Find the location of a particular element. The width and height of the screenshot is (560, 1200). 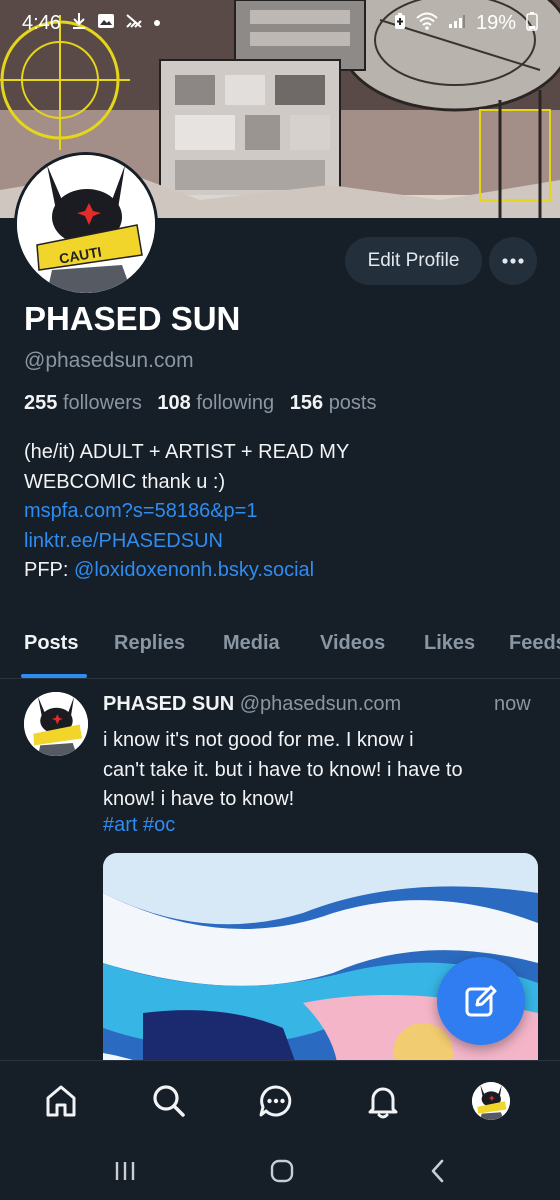

following-stat: 108 following is located at coordinates (215, 403).